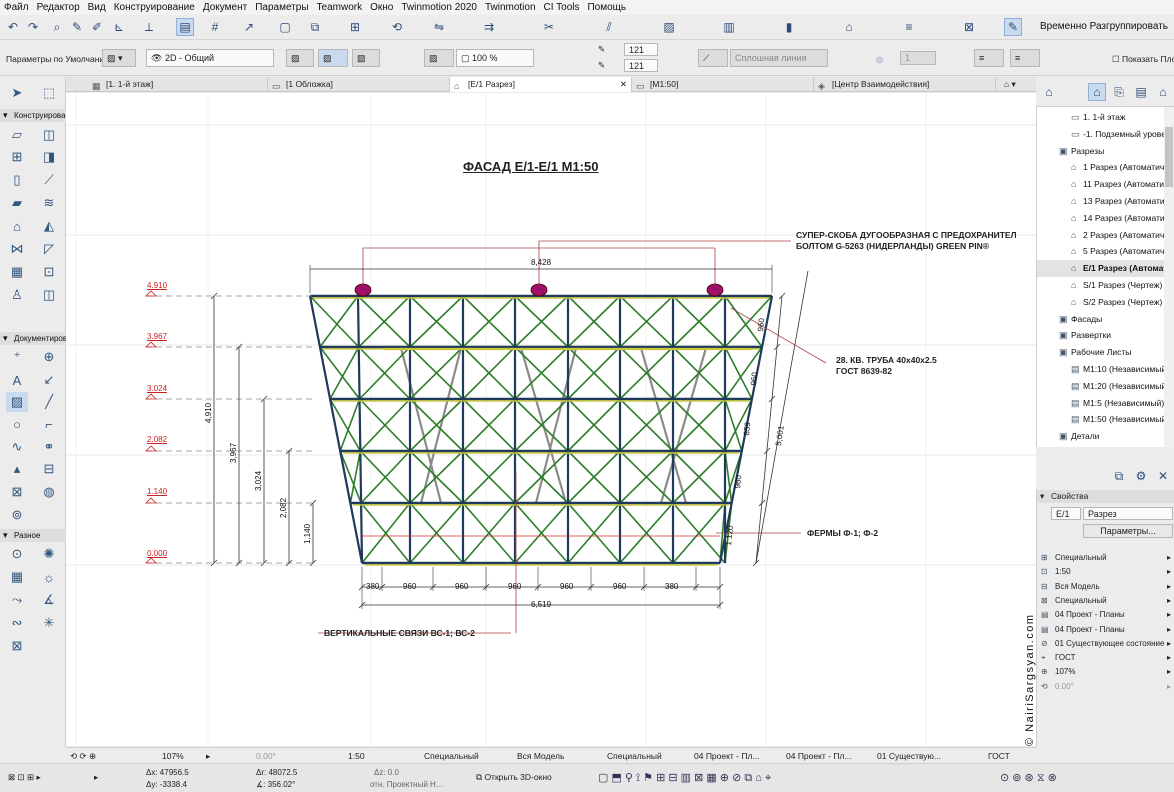 The image size is (1174, 792). Describe the element at coordinates (17, 157) in the screenshot. I see `window-tool-icon: ⊞` at that location.